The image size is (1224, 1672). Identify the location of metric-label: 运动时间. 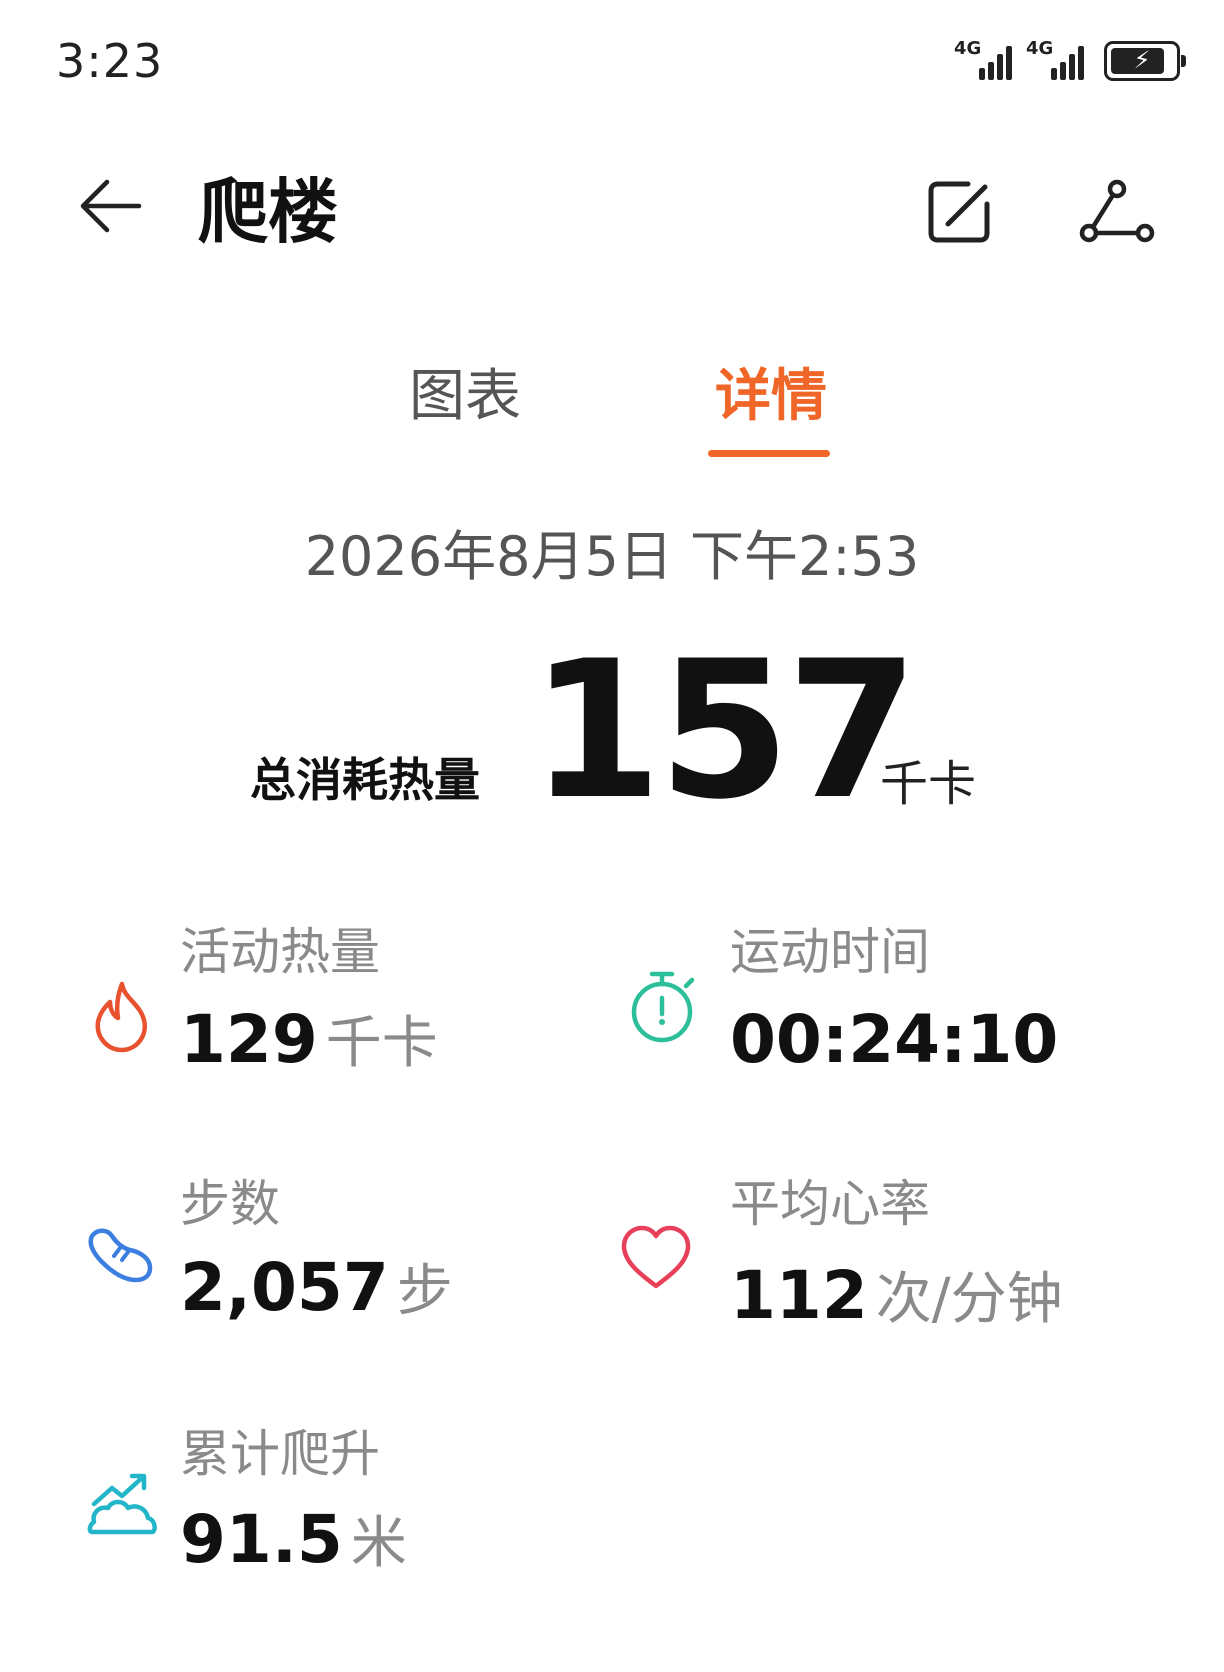
(830, 952).